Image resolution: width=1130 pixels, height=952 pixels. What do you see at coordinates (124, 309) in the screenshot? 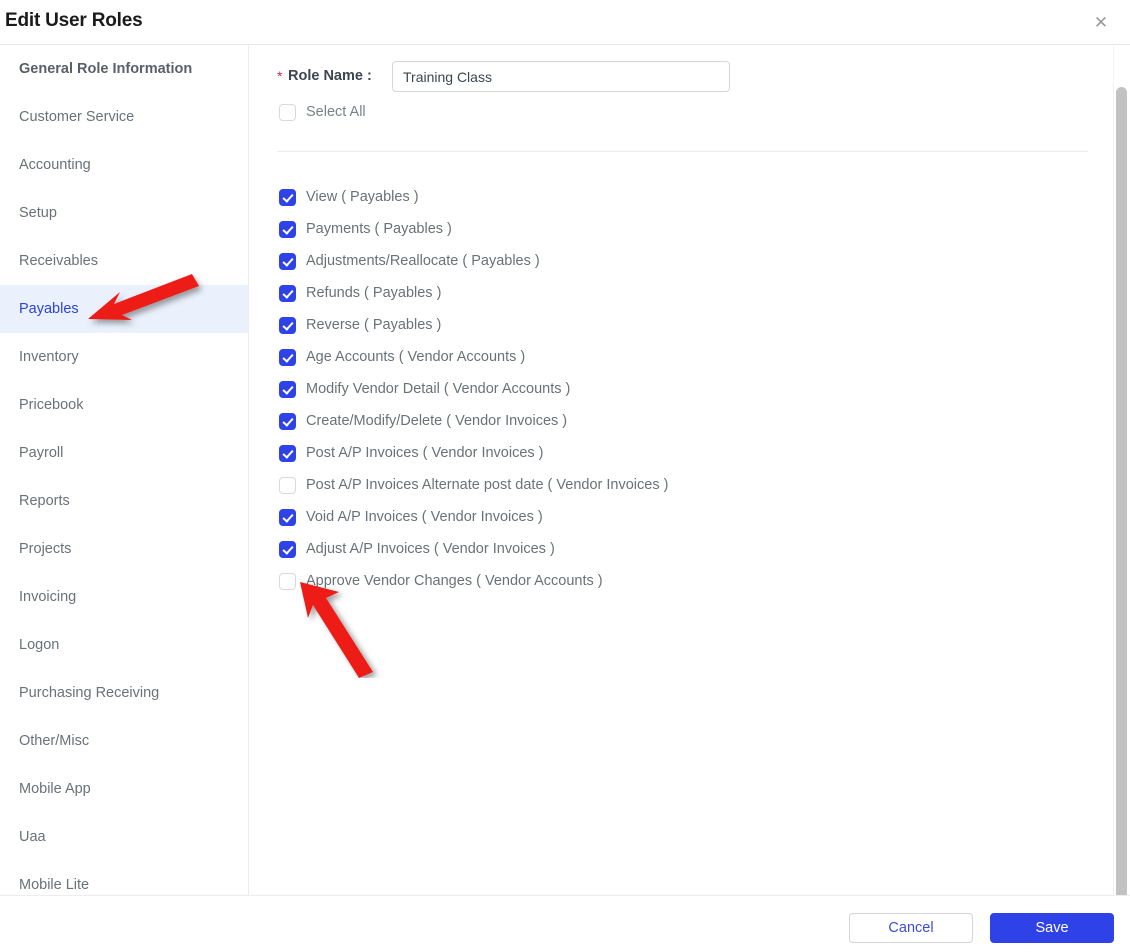
I see `sidebar-item-payables: Payables` at bounding box center [124, 309].